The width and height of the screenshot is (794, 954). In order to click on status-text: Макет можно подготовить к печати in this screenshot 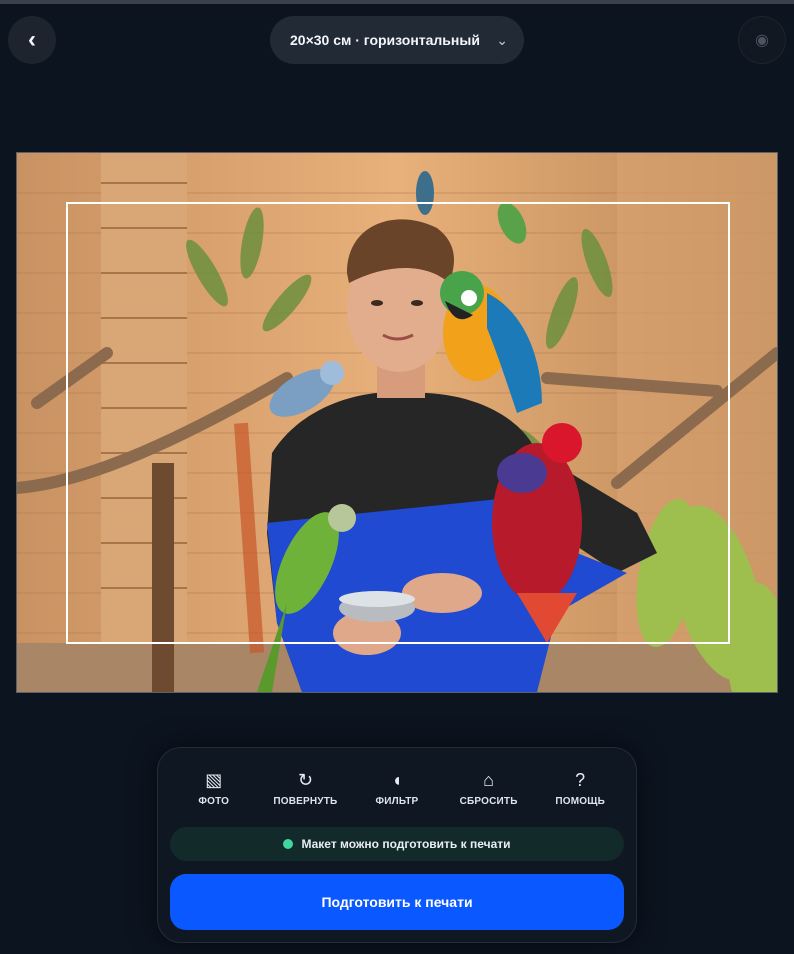, I will do `click(406, 844)`.